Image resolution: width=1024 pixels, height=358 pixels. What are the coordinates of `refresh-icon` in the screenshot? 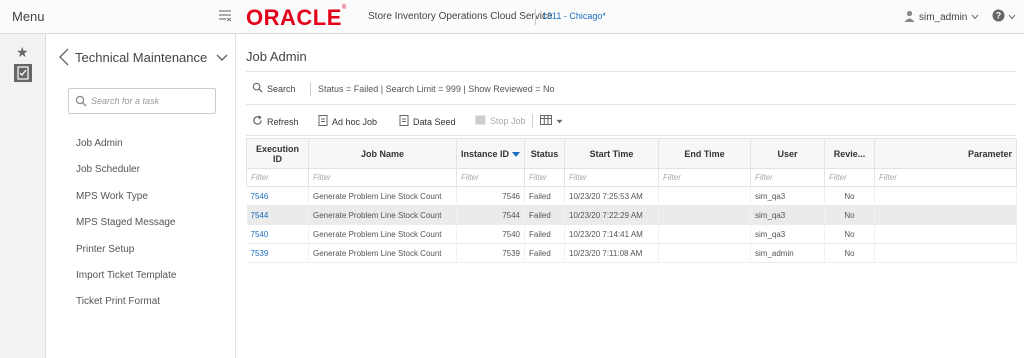 It's located at (257, 121).